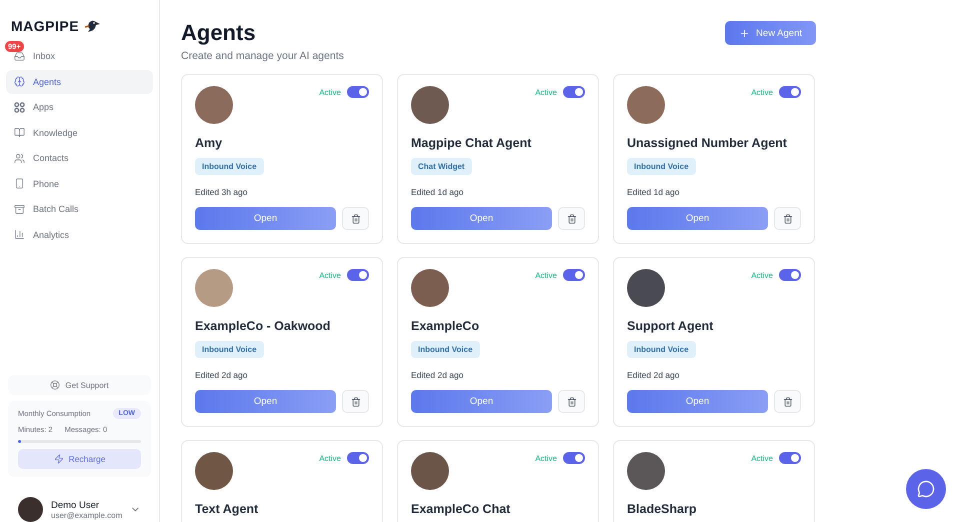 Image resolution: width=960 pixels, height=522 pixels. I want to click on inbox-icon, so click(19, 56).